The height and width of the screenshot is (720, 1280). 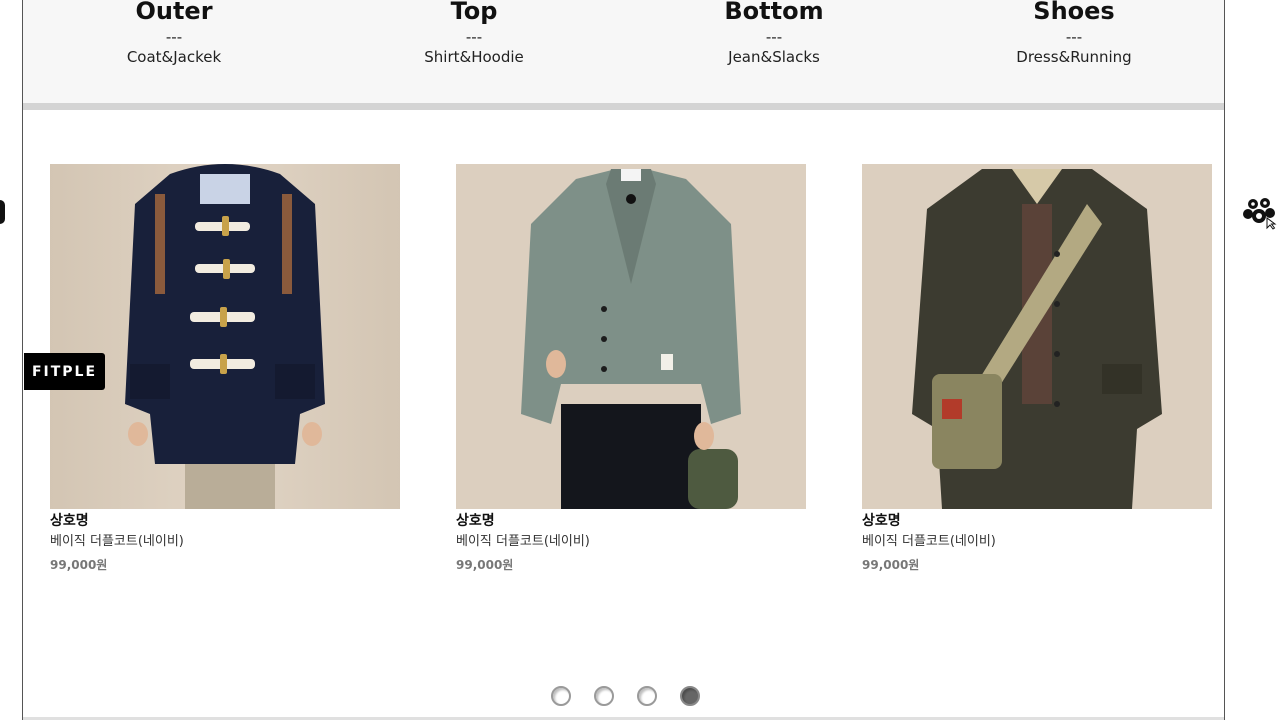 I want to click on category-subtitle: Dress&Running, so click(x=1074, y=57).